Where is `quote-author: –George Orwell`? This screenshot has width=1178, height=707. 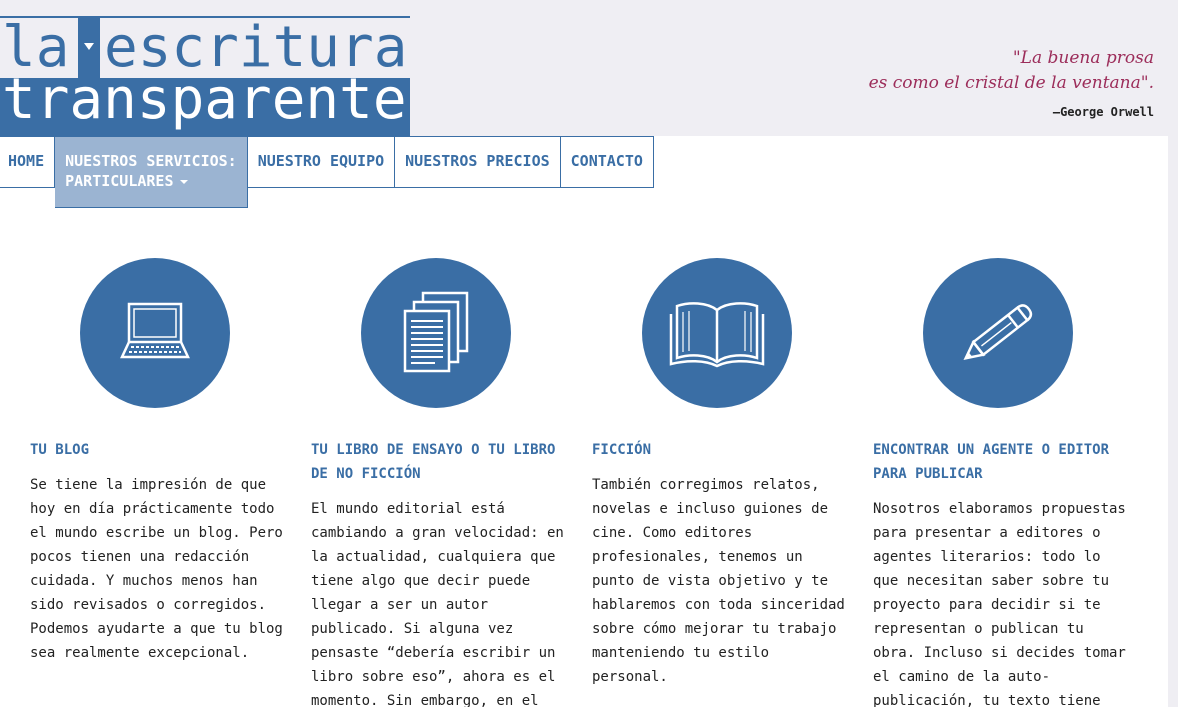 quote-author: –George Orwell is located at coordinates (1103, 112).